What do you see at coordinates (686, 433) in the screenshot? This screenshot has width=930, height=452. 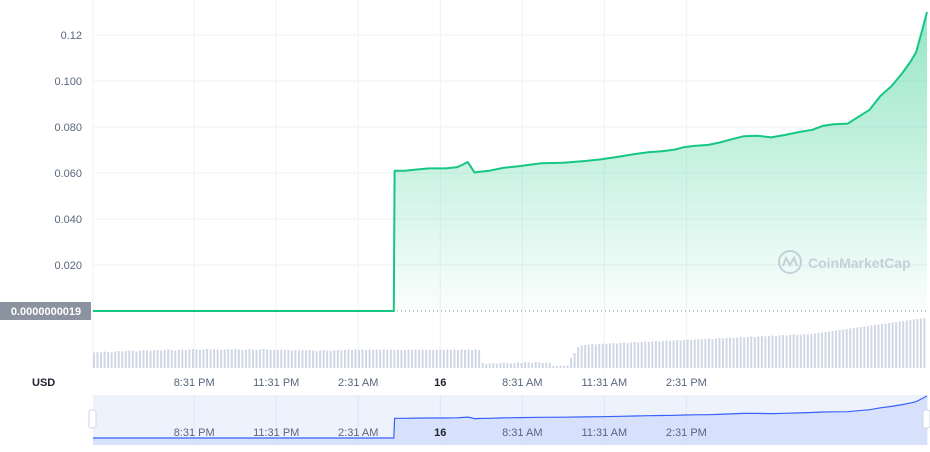 I see `navigator-tick-label: 2:31 PM` at bounding box center [686, 433].